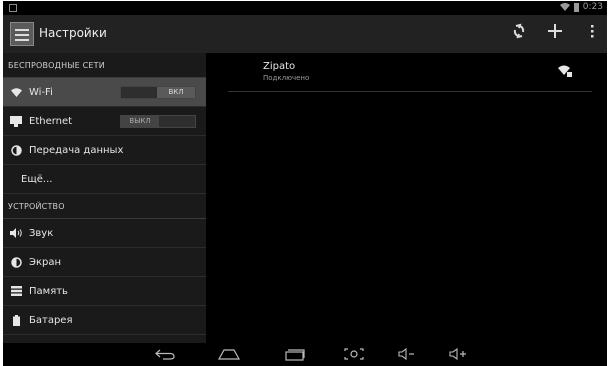 The width and height of the screenshot is (609, 366). What do you see at coordinates (16, 320) in the screenshot?
I see `battery-icon` at bounding box center [16, 320].